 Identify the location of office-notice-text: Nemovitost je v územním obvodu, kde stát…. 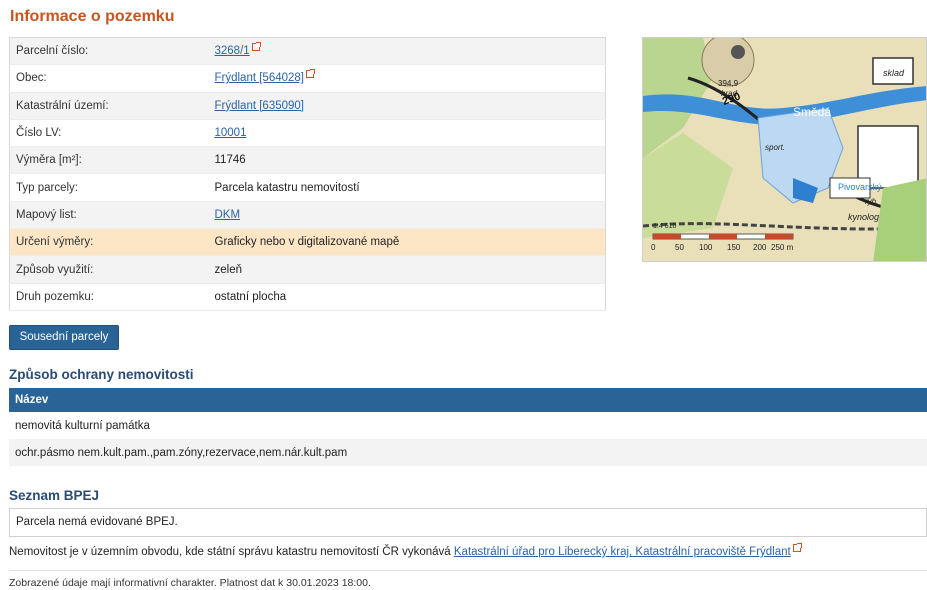
(231, 552).